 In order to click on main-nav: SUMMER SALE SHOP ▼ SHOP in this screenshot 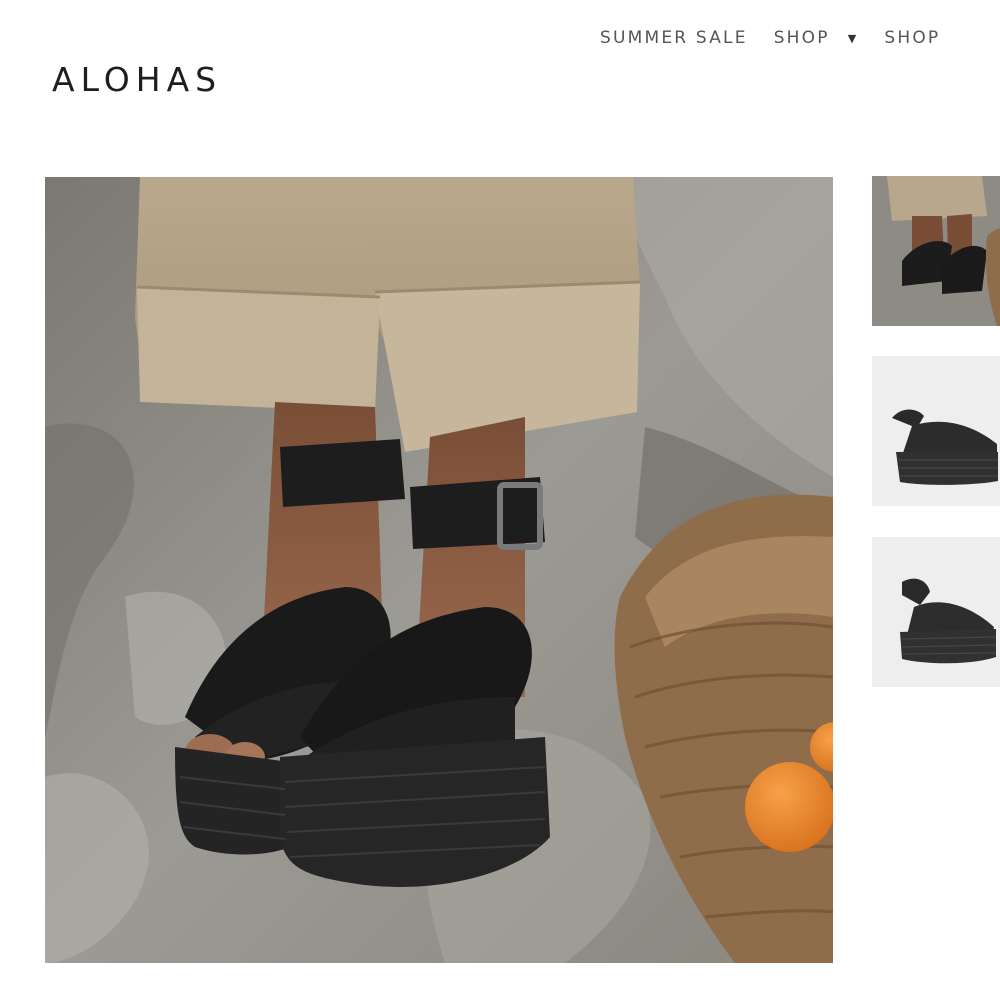, I will do `click(783, 38)`.